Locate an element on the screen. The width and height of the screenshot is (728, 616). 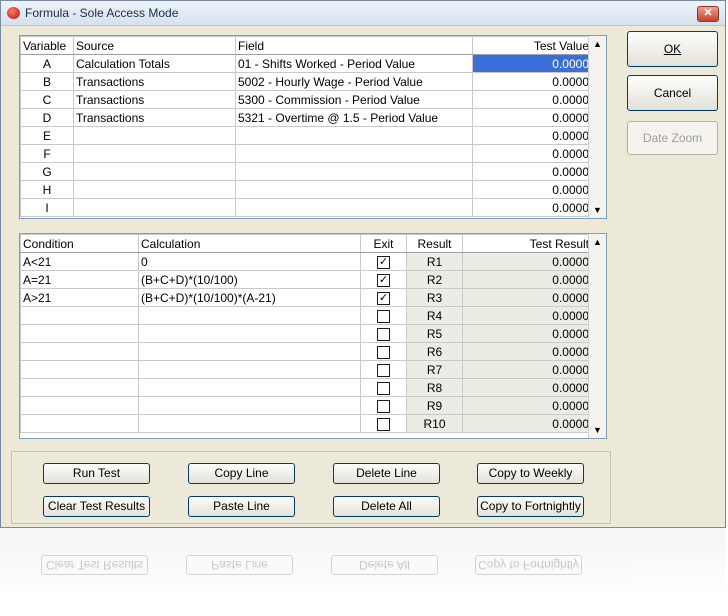
variable-row: I 0.0000 is located at coordinates (306, 207).